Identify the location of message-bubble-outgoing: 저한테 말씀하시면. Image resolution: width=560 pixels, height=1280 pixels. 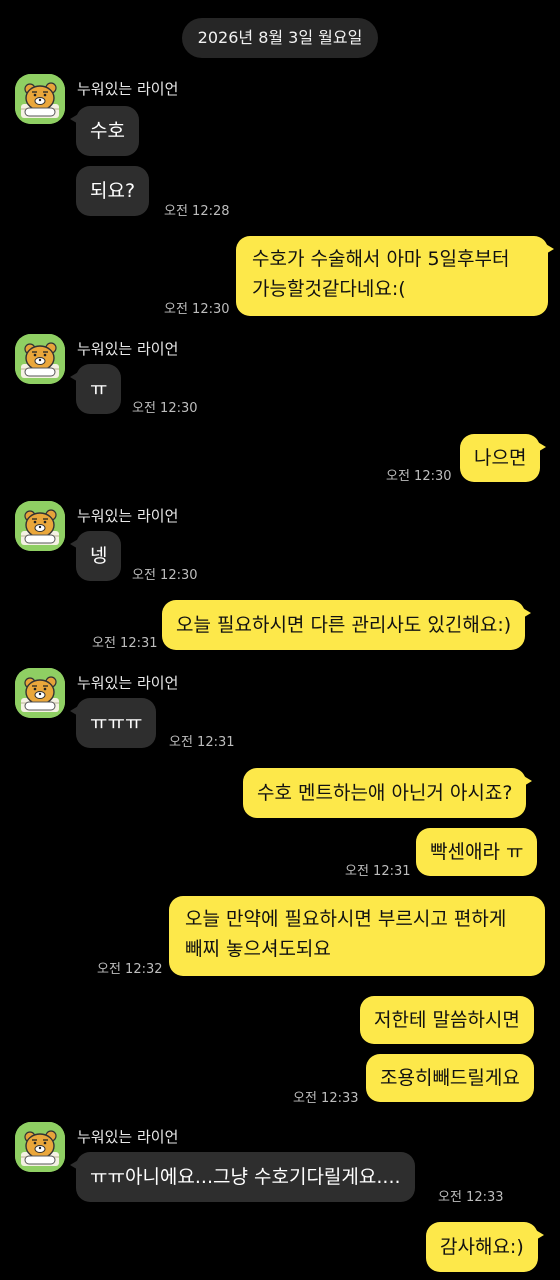
(447, 1020).